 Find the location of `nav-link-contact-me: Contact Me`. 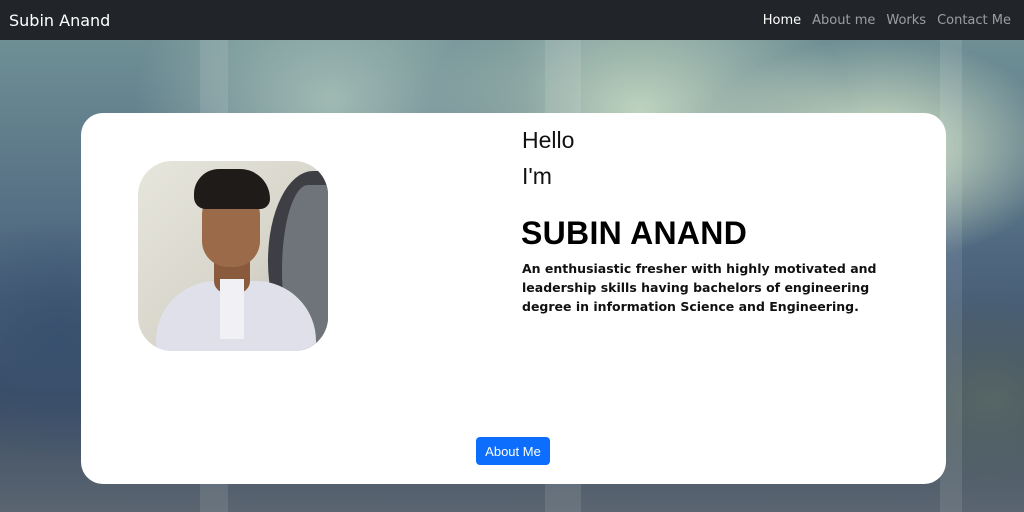

nav-link-contact-me: Contact Me is located at coordinates (974, 20).